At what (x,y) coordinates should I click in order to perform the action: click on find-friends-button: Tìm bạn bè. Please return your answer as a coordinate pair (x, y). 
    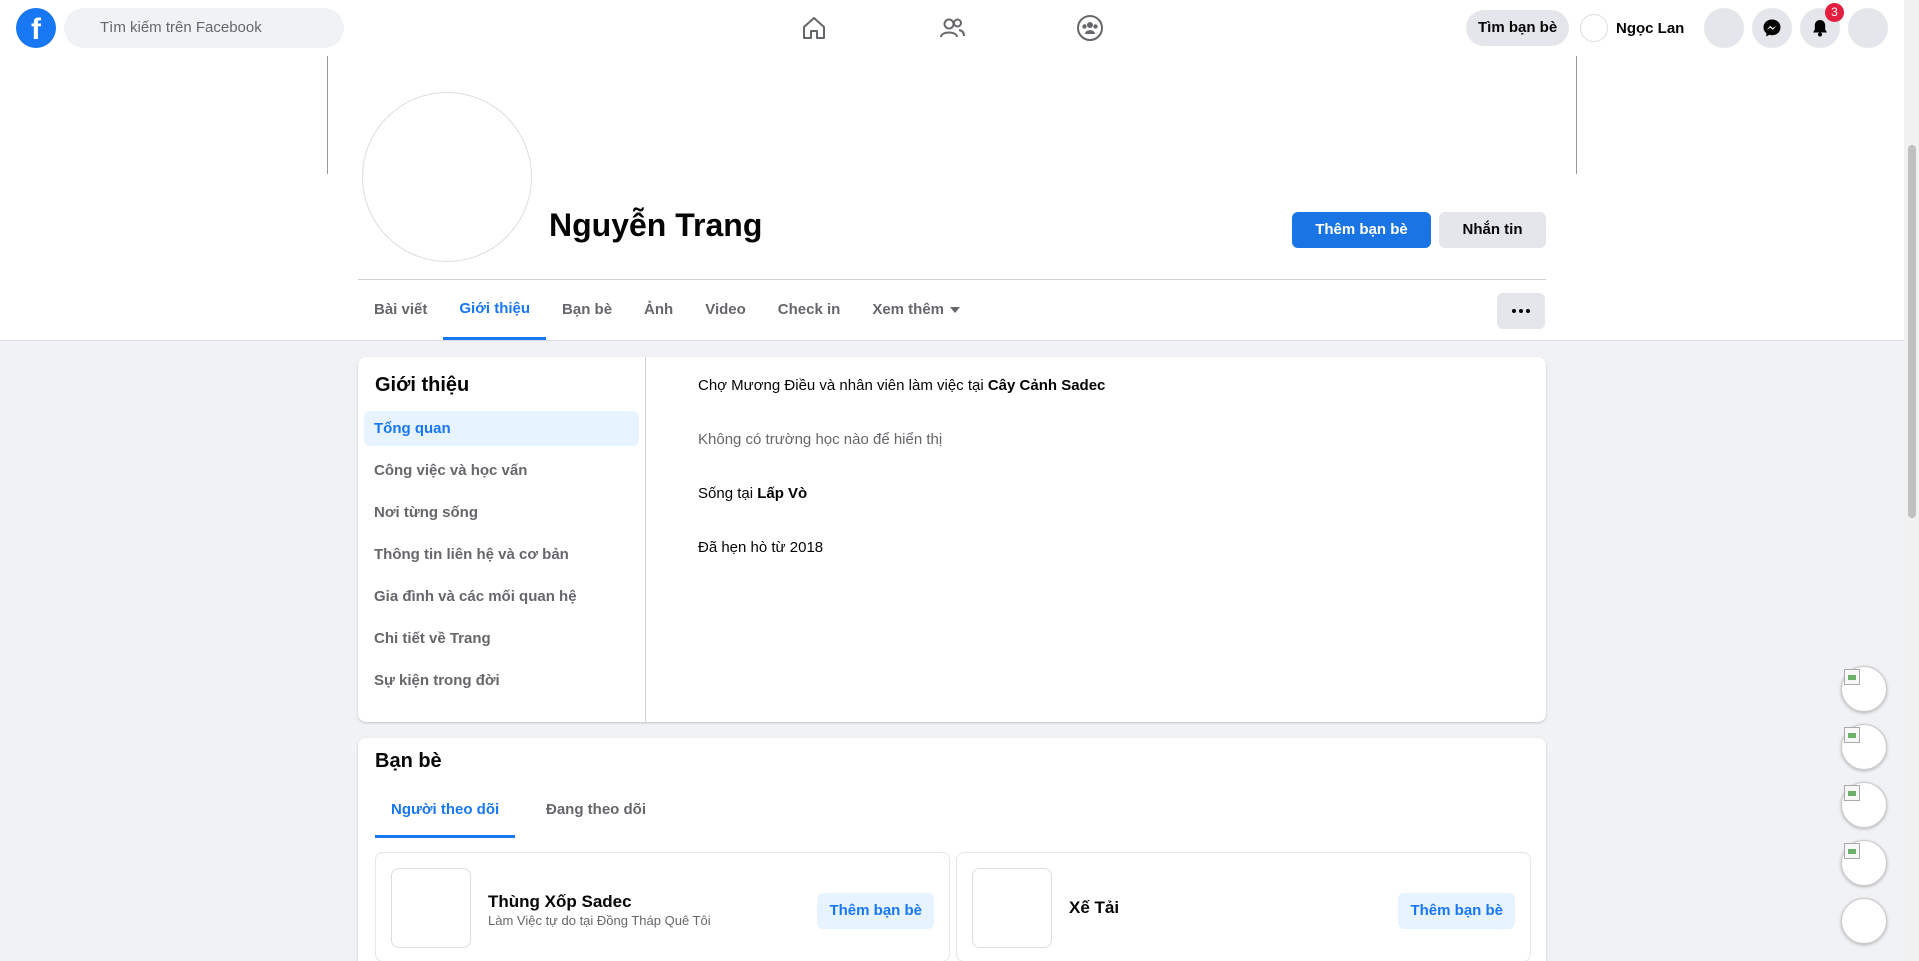
    Looking at the image, I should click on (1518, 28).